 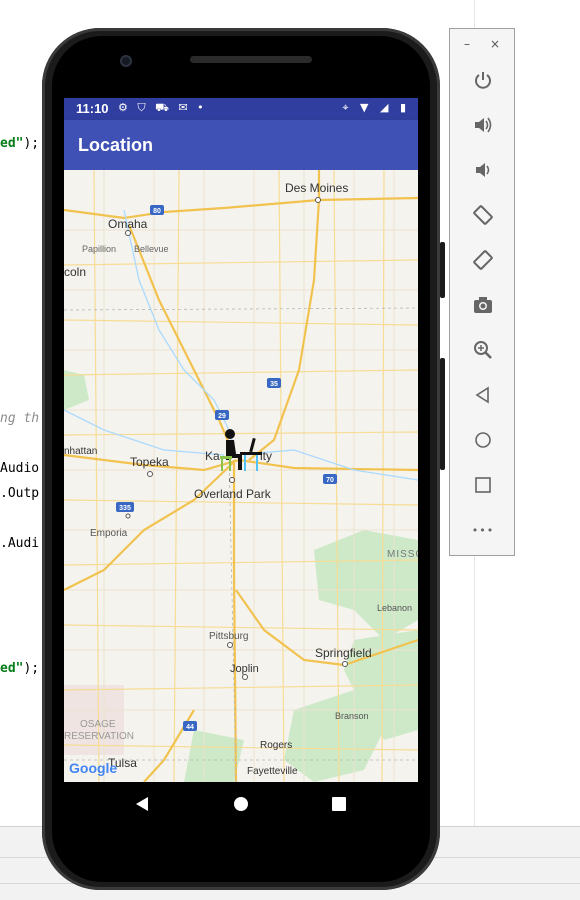 I want to click on i35-label: 35, so click(x=274, y=384).